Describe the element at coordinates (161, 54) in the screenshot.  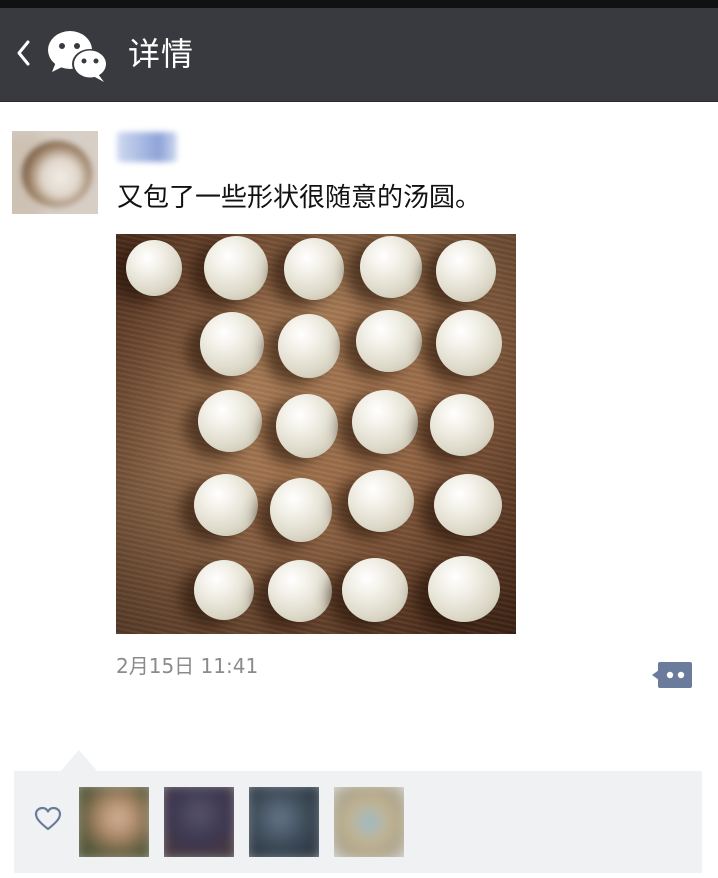
I see `page-title: 详情` at that location.